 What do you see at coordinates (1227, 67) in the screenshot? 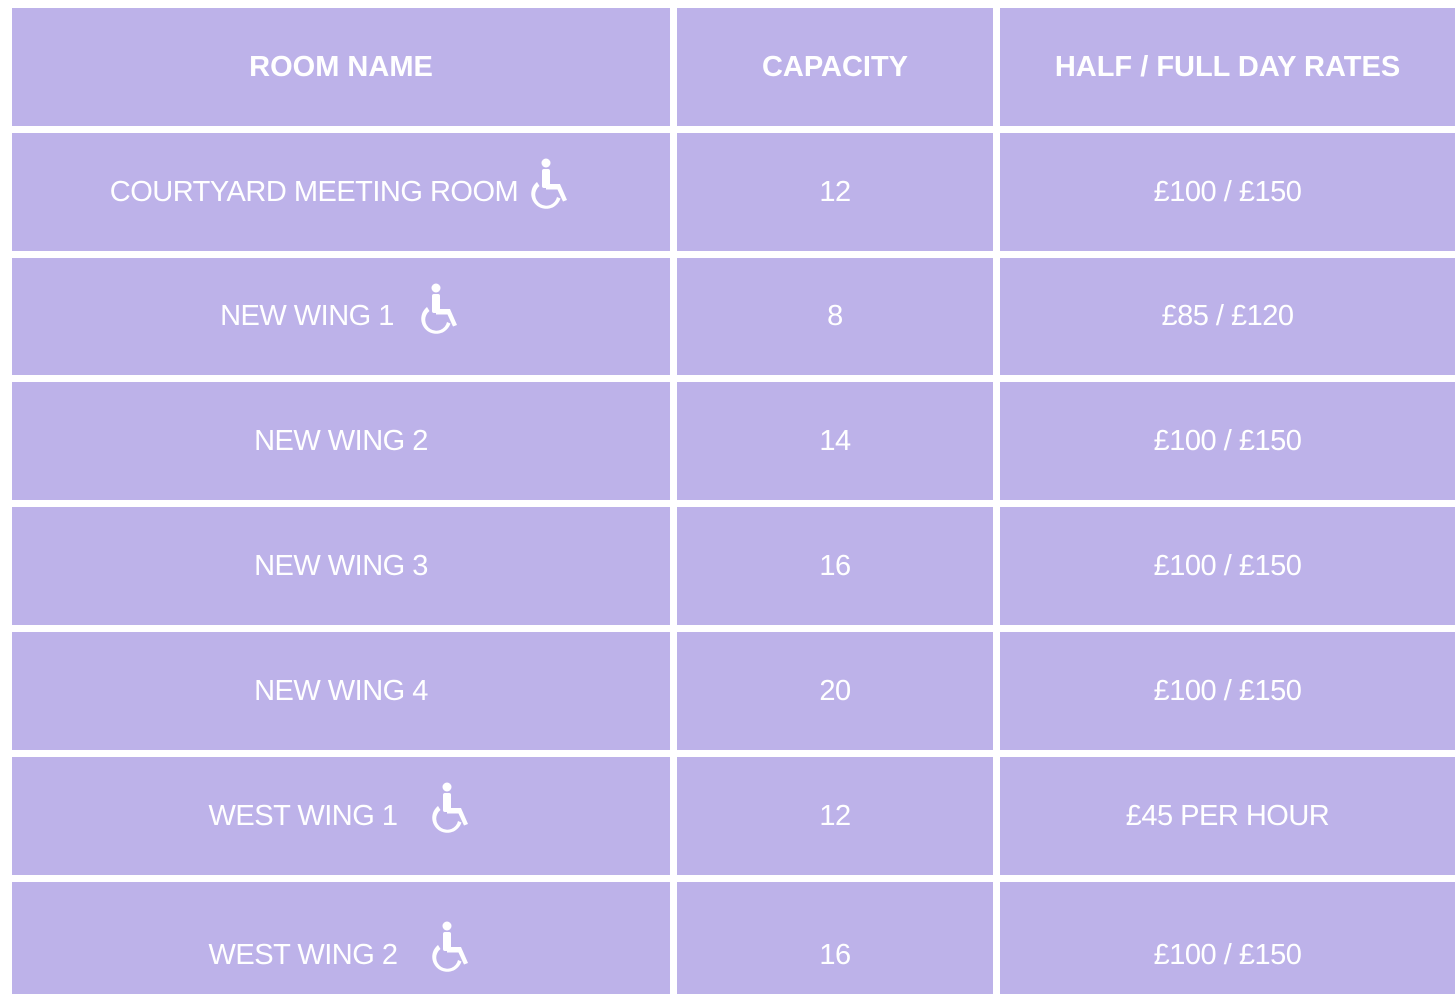
I see `header-rates: HALF / FULL DAY RATES` at bounding box center [1227, 67].